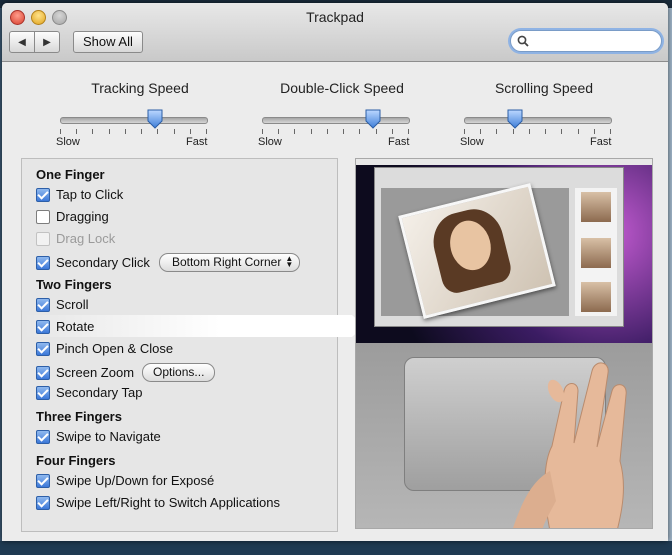 This screenshot has width=672, height=555. I want to click on gesture-row: Dragging, so click(72, 216).